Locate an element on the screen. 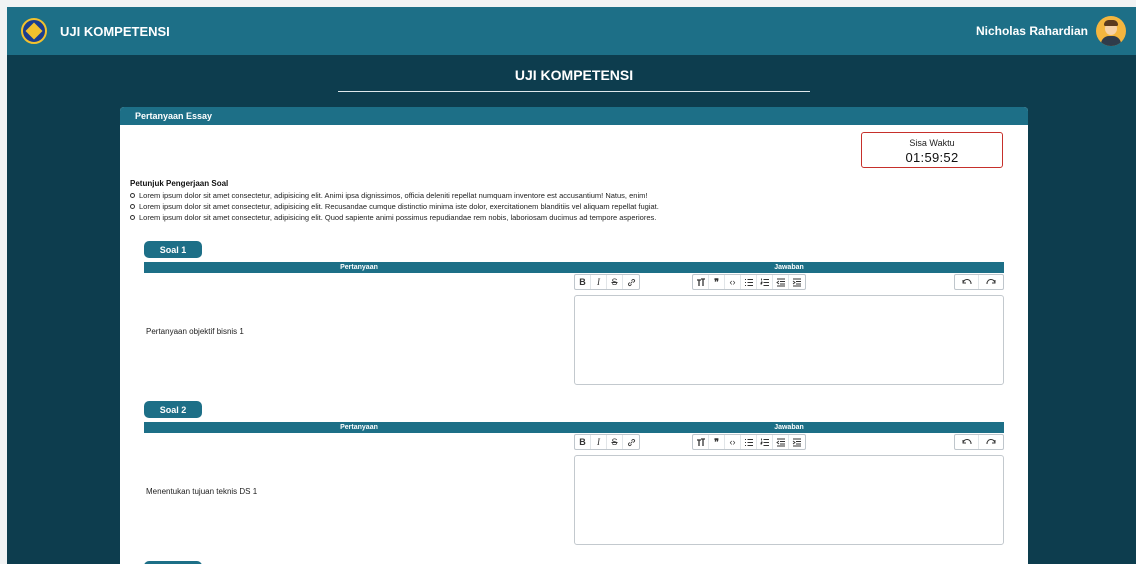 This screenshot has width=1136, height=564. question-badge: Soal 1 is located at coordinates (173, 249).